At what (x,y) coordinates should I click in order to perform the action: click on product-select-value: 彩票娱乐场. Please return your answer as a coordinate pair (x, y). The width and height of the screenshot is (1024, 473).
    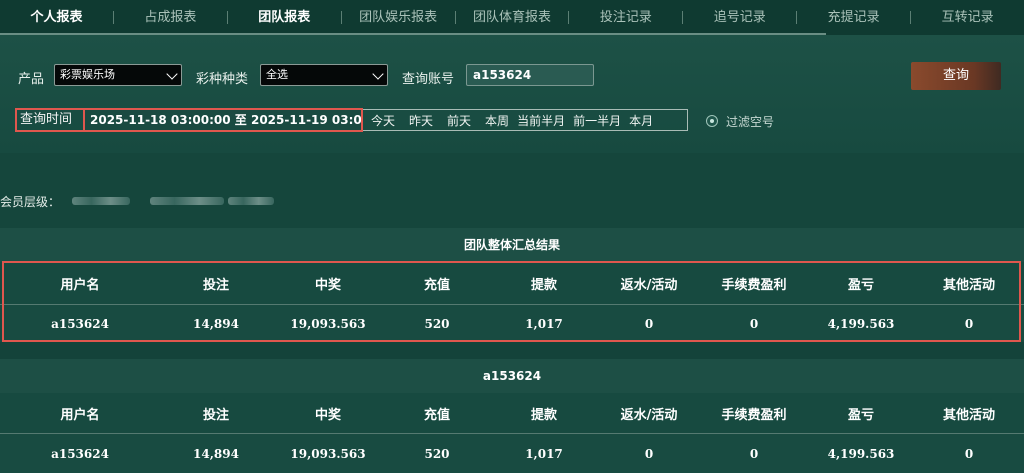
    Looking at the image, I should click on (87, 74).